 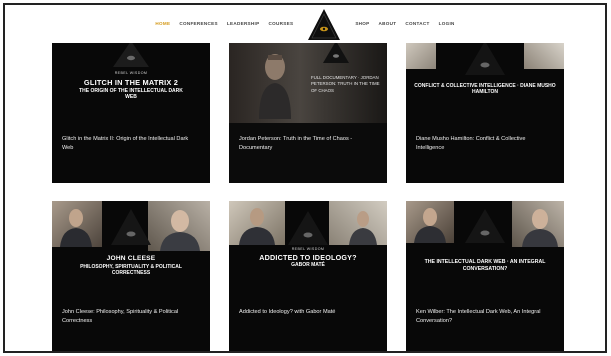 I want to click on nav-home: Home, so click(x=162, y=23).